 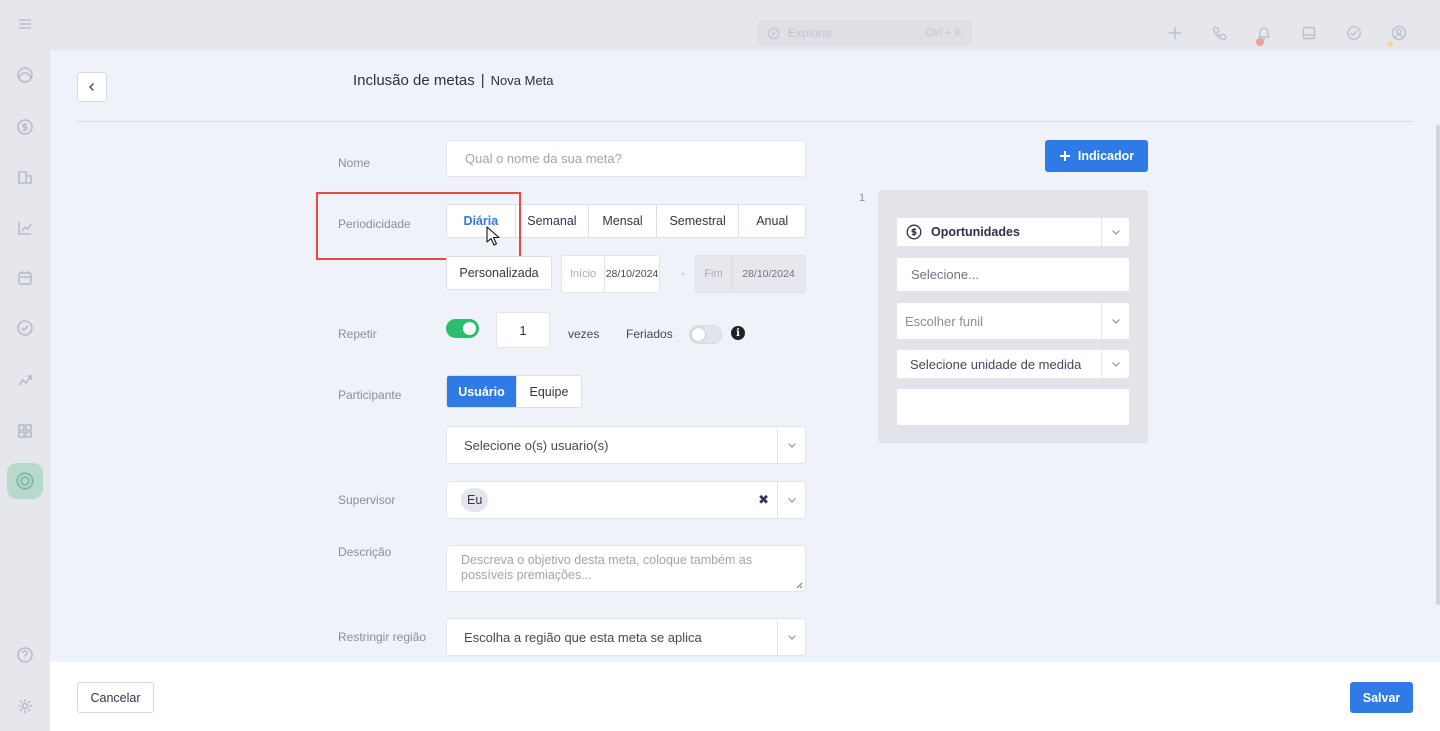 I want to click on trend-icon, so click(x=25, y=380).